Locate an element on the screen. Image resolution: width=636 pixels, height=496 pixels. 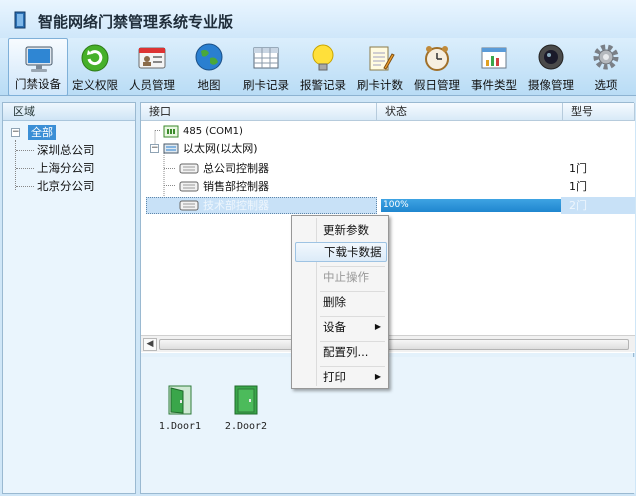
toolbar-alarm-records-button: 报警记录 is located at coordinates (323, 67).